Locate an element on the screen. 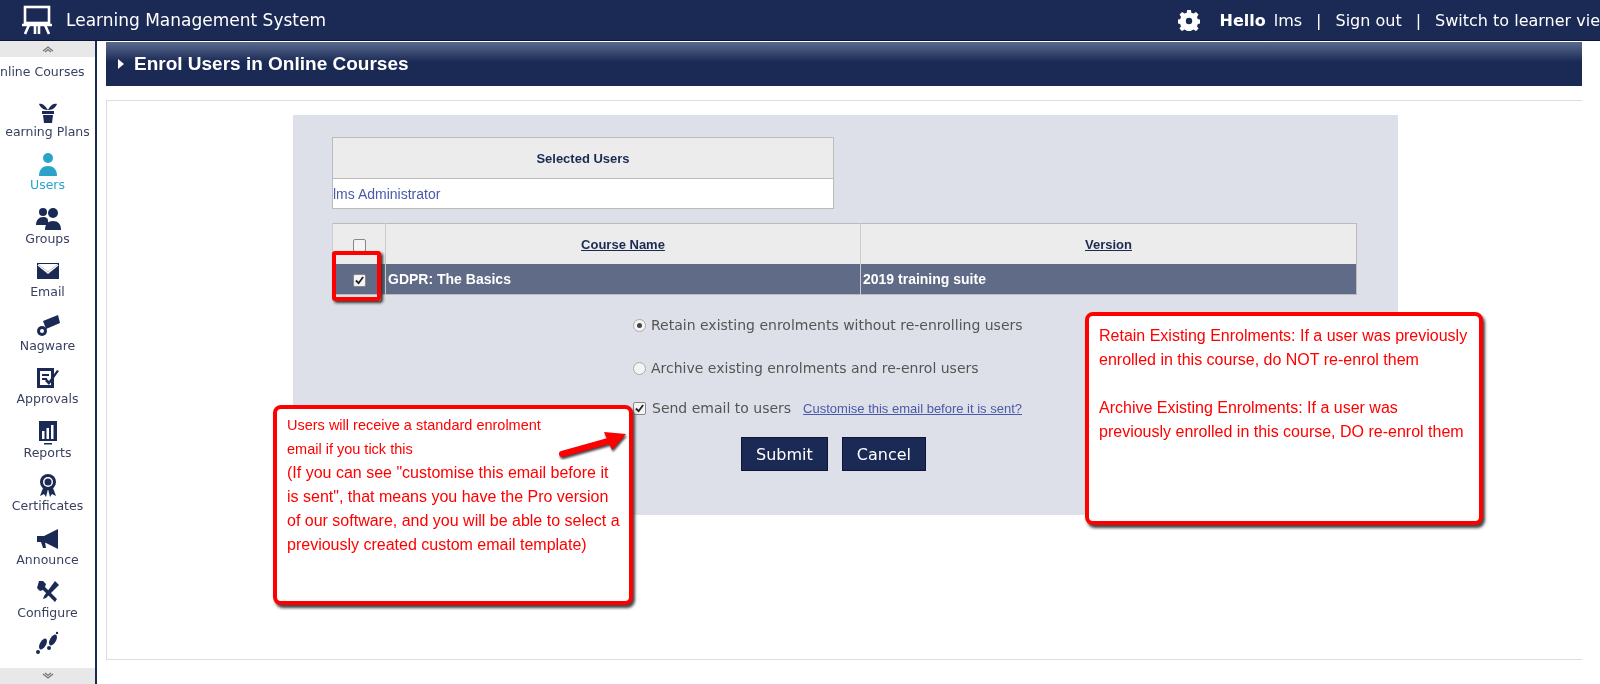  column-header: Version is located at coordinates (1108, 244).